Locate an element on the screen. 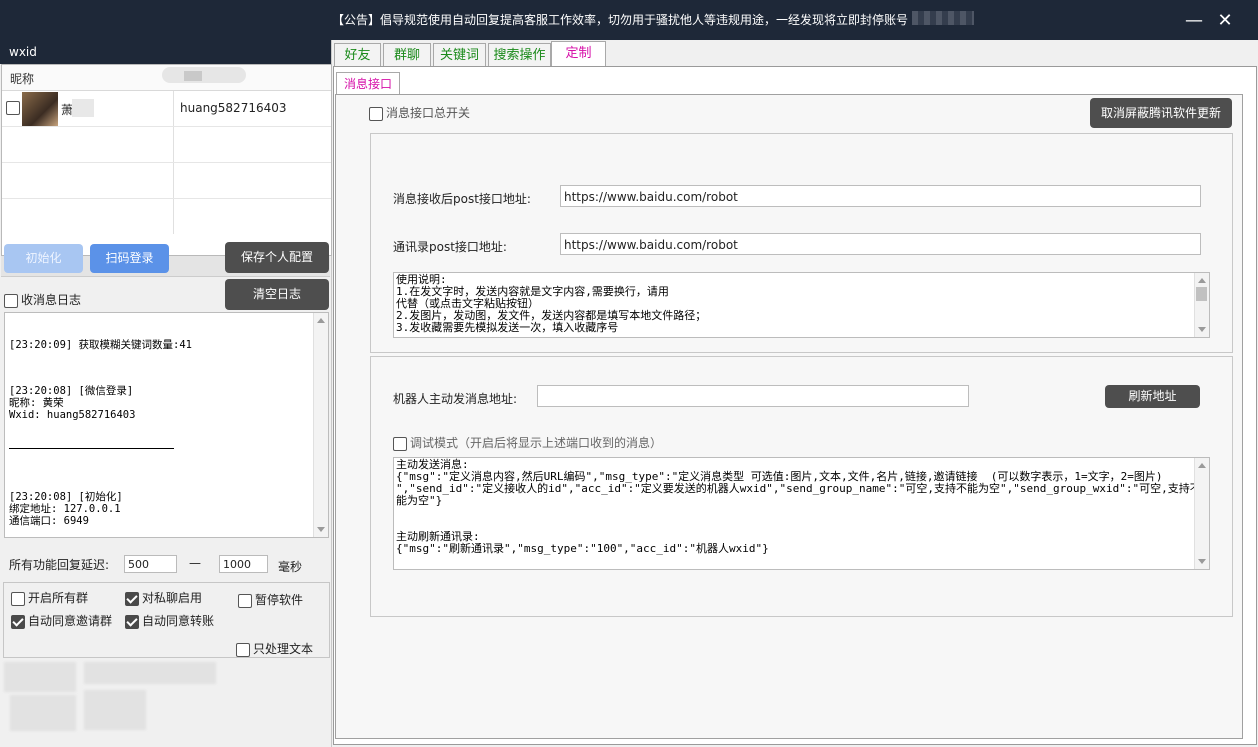 The image size is (1258, 747). master-switch-label: 消息接口总开关 is located at coordinates (428, 113).